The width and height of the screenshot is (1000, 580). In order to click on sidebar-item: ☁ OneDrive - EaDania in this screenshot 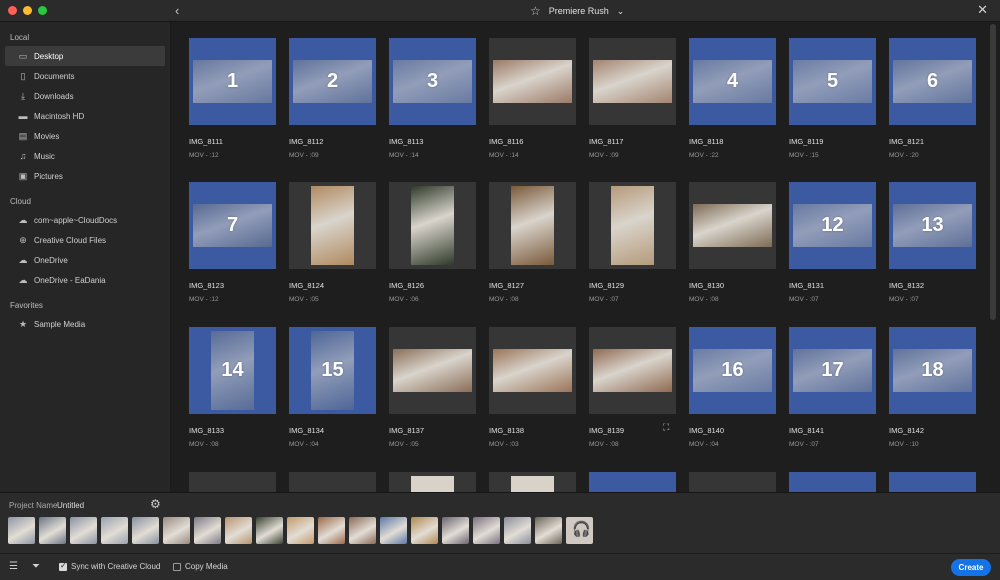, I will do `click(85, 280)`.